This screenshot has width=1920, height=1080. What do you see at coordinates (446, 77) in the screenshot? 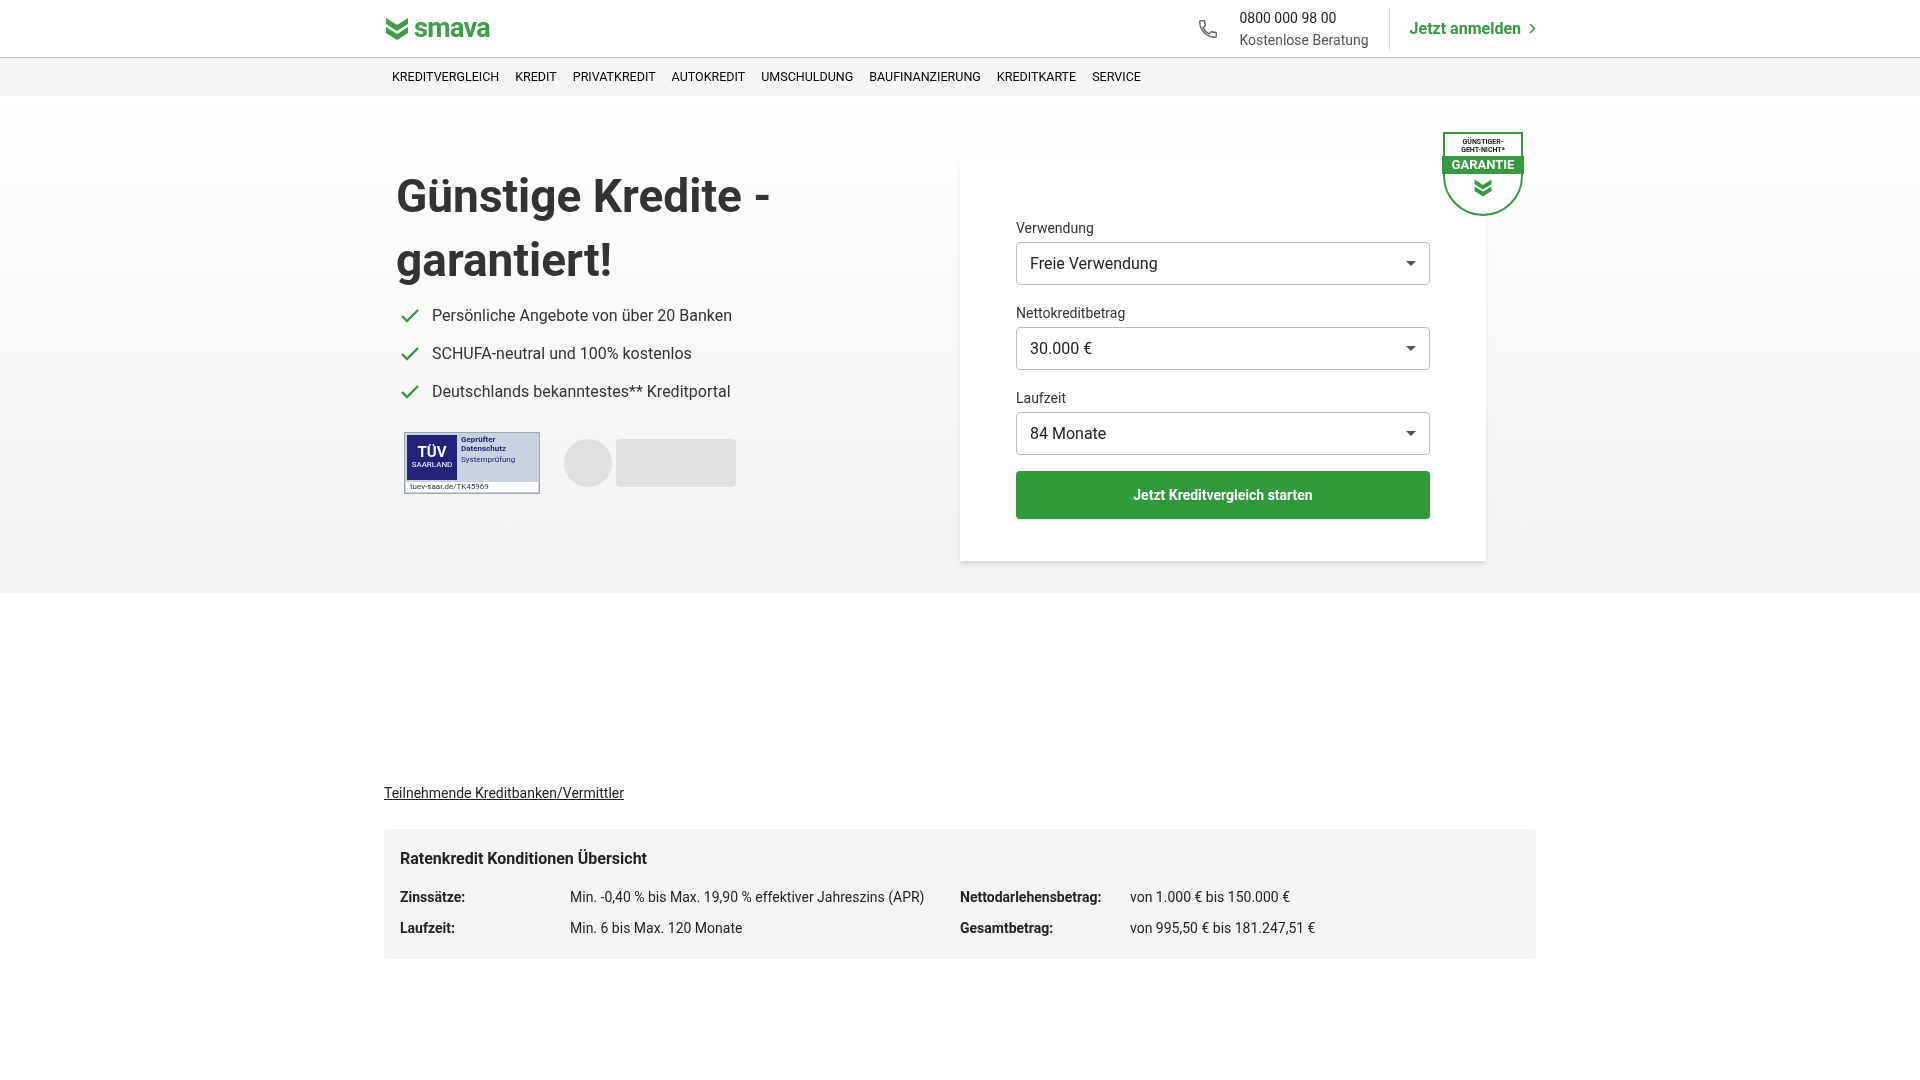
I see `nav-link: KREDITVERGLEICH` at bounding box center [446, 77].